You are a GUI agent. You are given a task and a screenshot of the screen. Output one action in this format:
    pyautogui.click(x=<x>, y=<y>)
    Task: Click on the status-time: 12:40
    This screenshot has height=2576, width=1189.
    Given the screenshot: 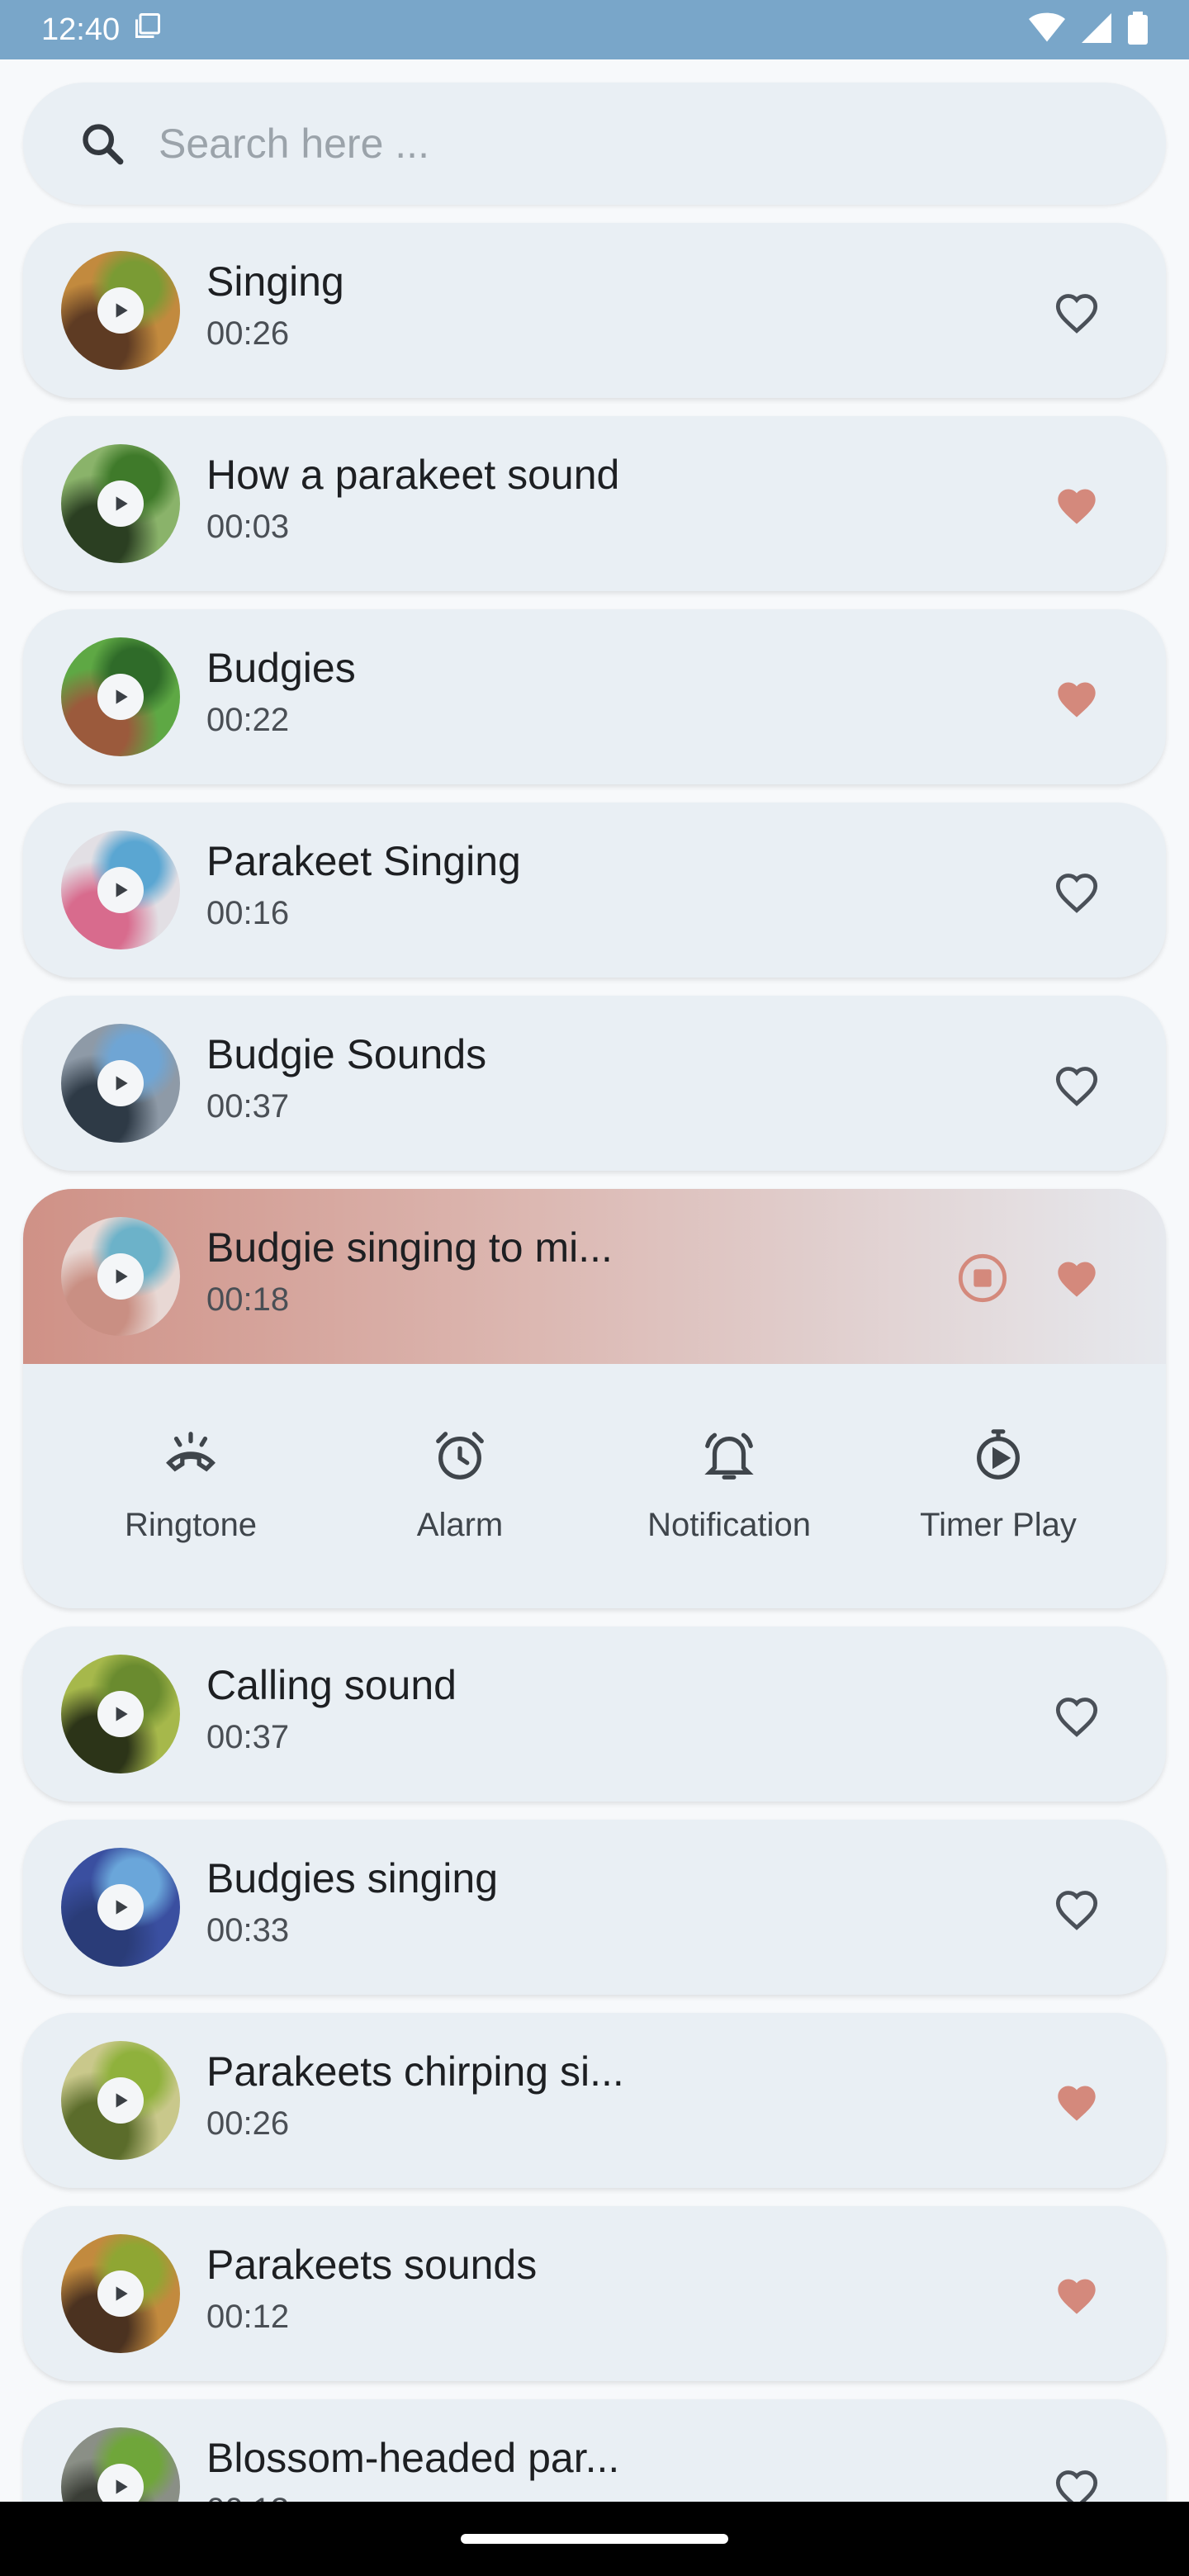 What is the action you would take?
    pyautogui.click(x=81, y=29)
    